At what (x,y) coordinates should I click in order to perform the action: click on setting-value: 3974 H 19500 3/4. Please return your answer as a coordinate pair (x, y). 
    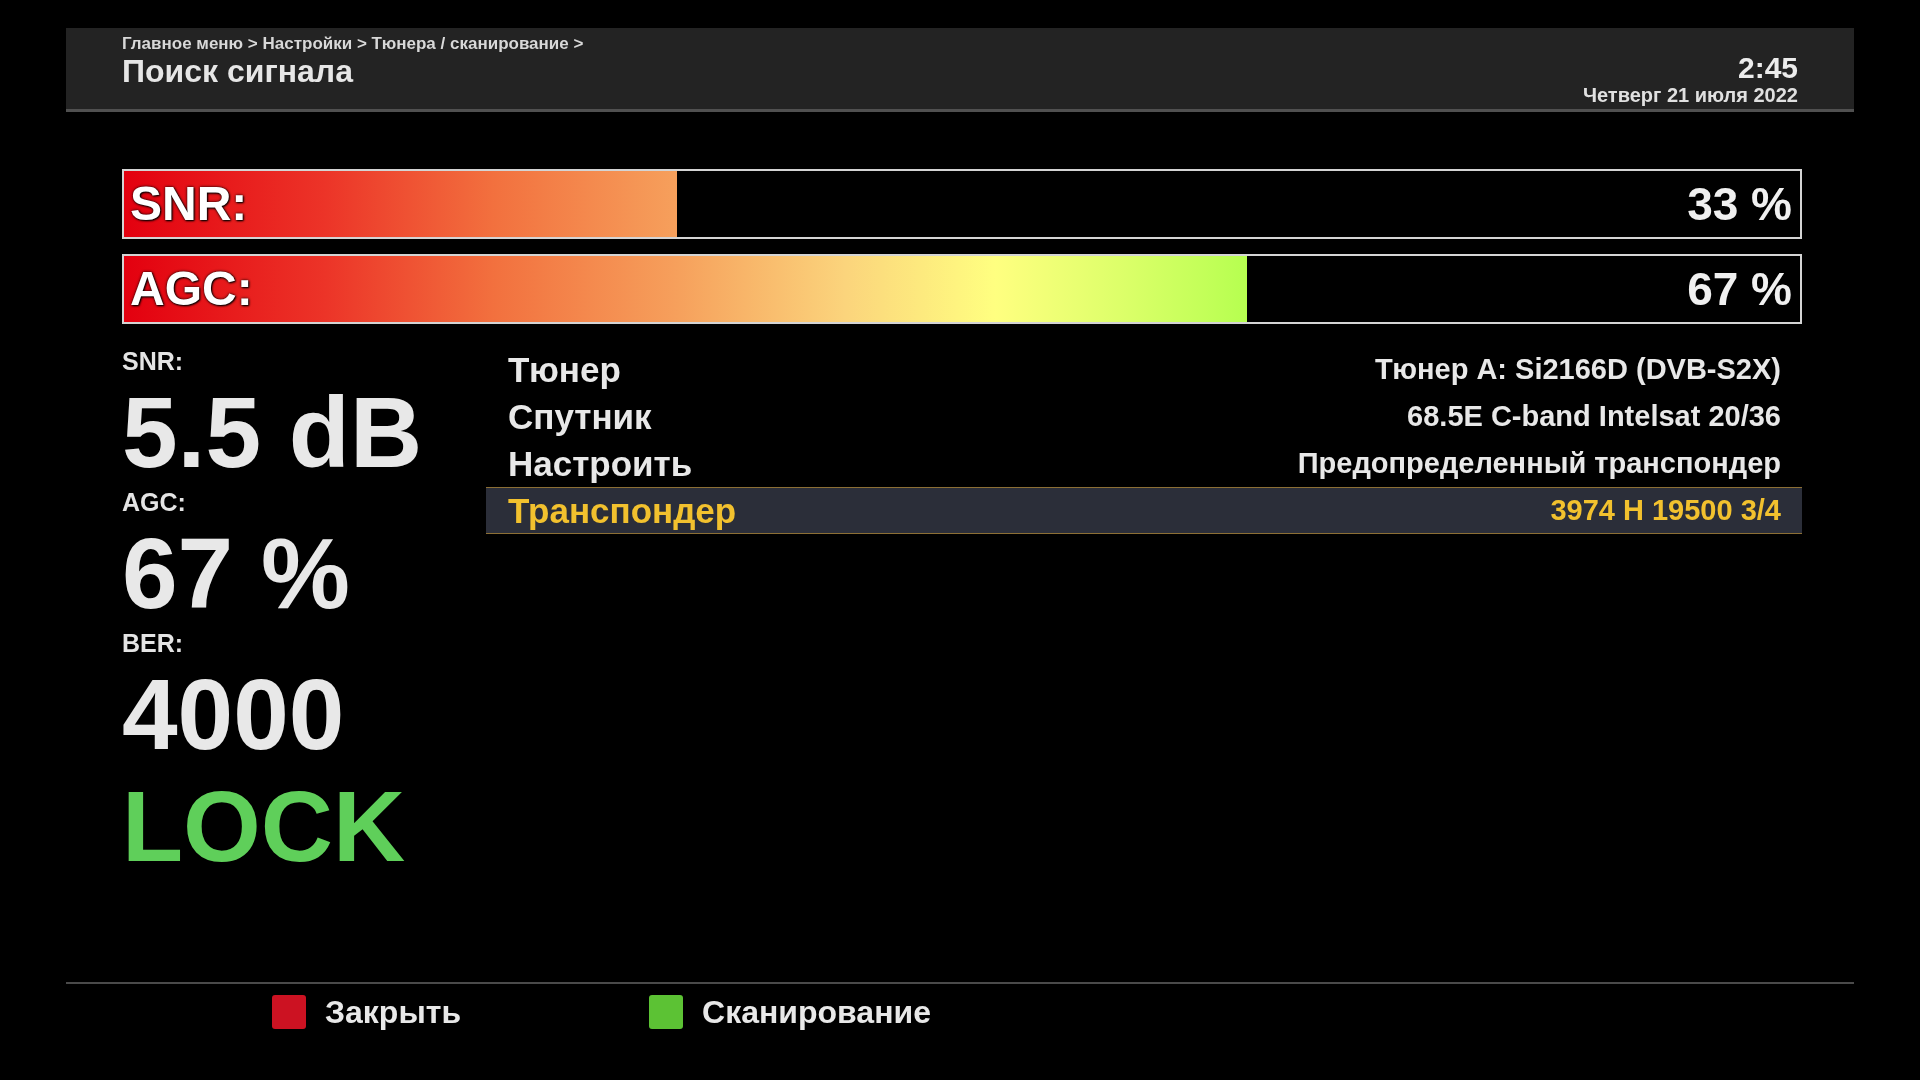
    Looking at the image, I should click on (1665, 510).